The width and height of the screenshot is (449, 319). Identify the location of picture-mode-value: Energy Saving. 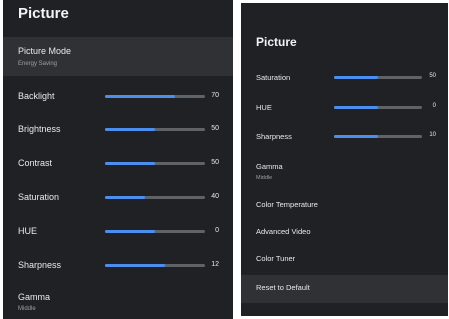
(38, 64).